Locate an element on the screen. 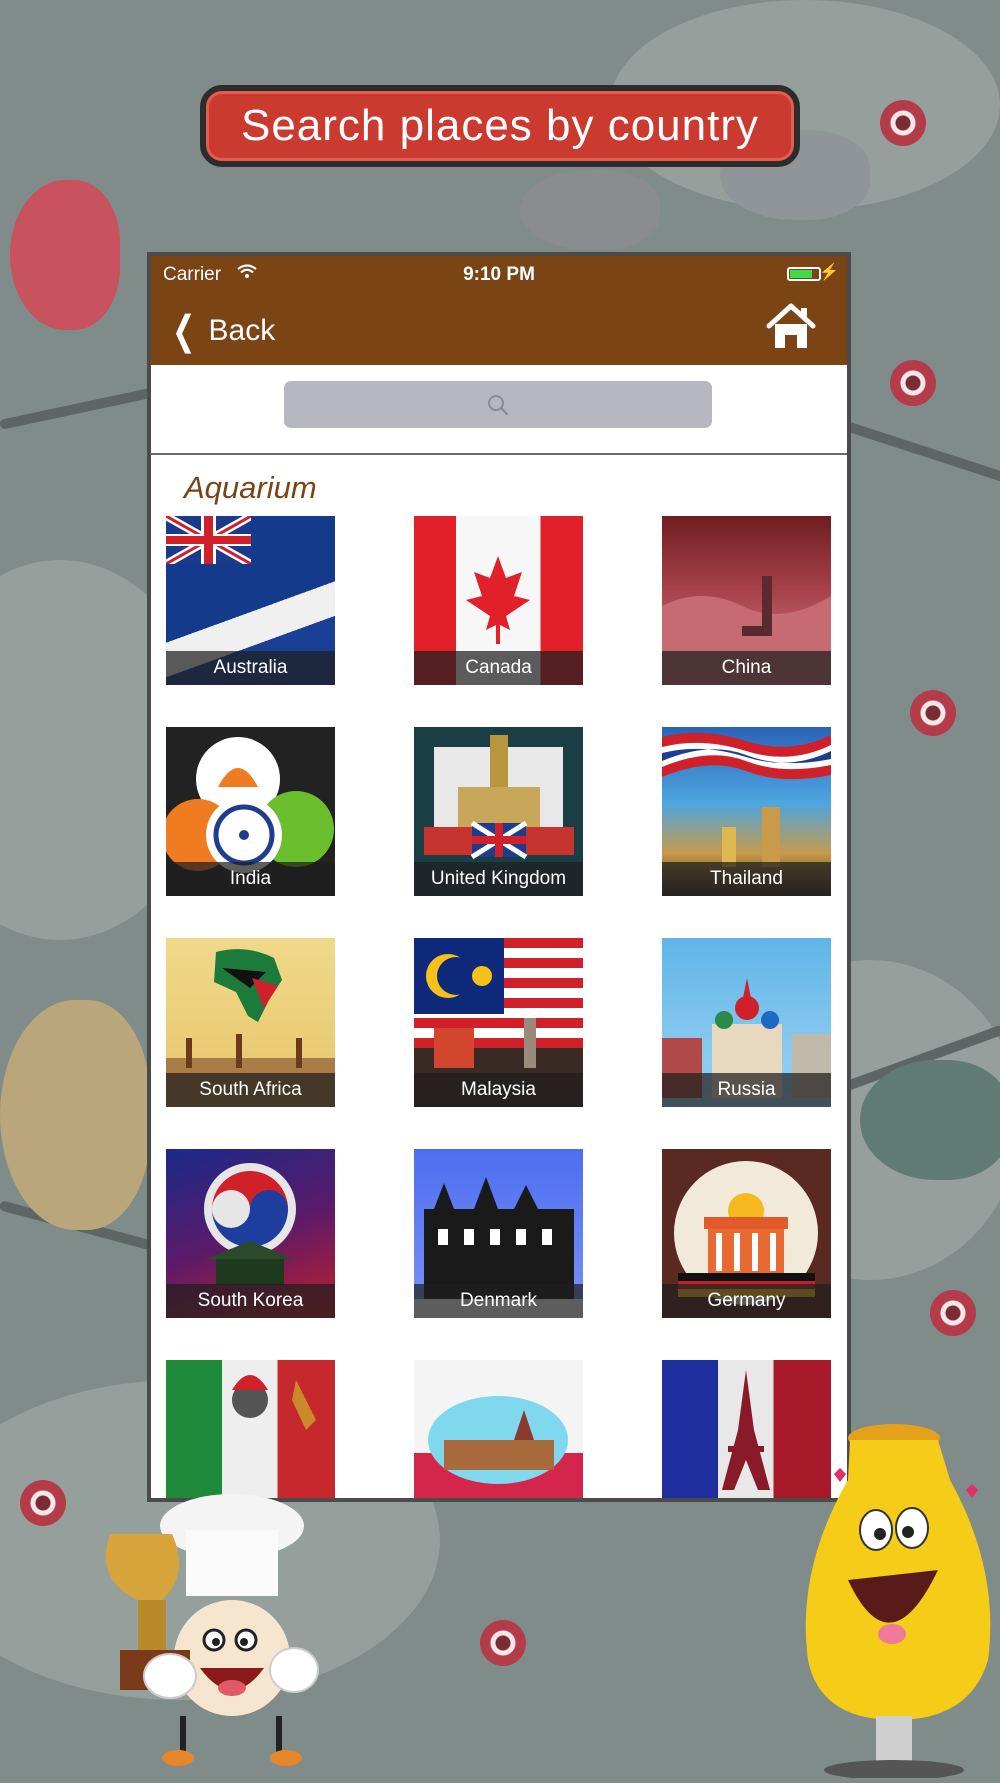 This screenshot has width=1000, height=1783. country-label: Russia is located at coordinates (746, 1090).